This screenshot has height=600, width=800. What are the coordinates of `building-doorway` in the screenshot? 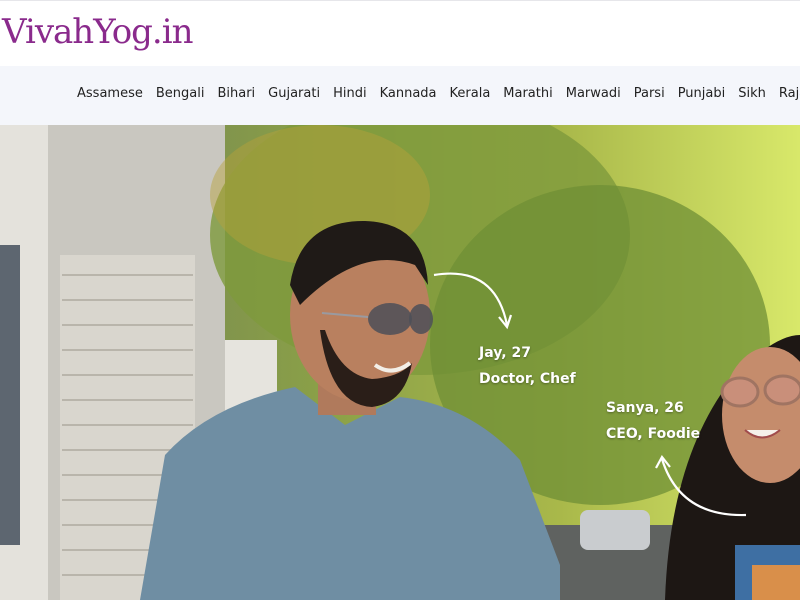 It's located at (10, 395).